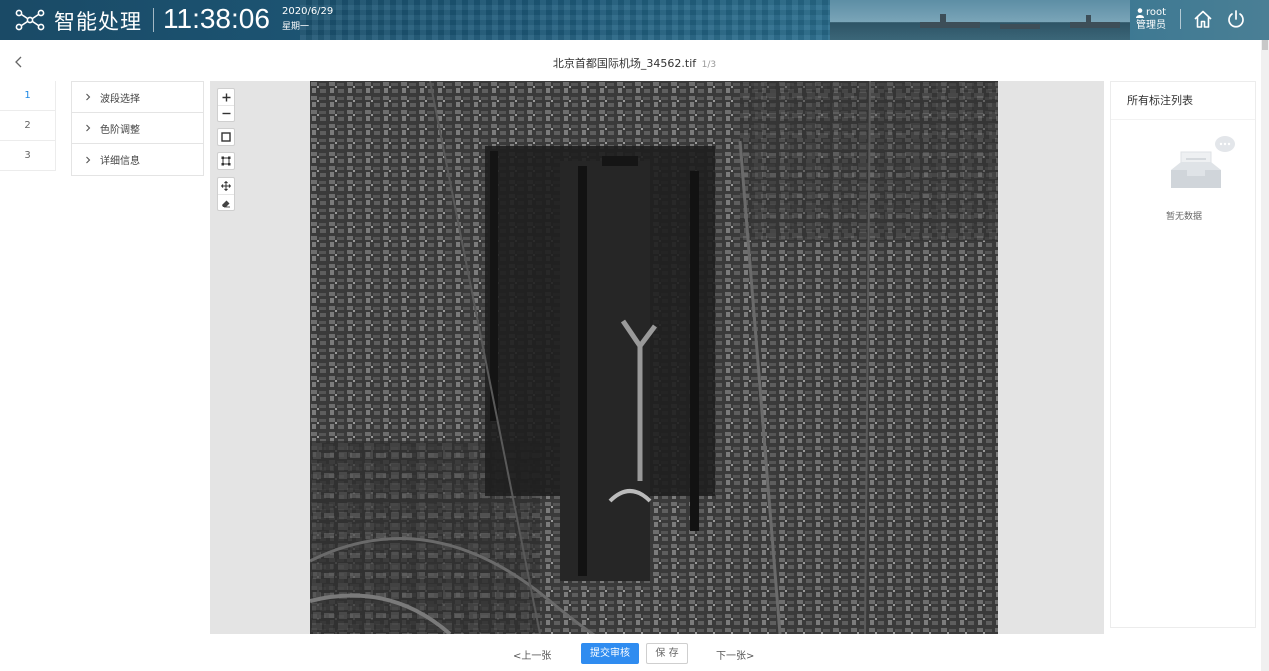 Image resolution: width=1269 pixels, height=671 pixels. I want to click on zoom-toolbar, so click(226, 105).